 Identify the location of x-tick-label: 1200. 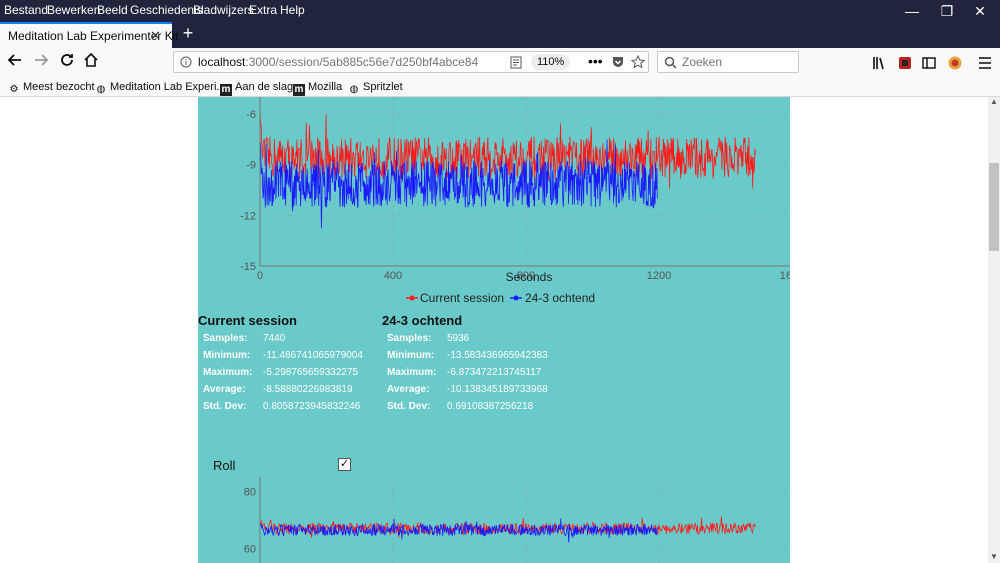
(659, 276).